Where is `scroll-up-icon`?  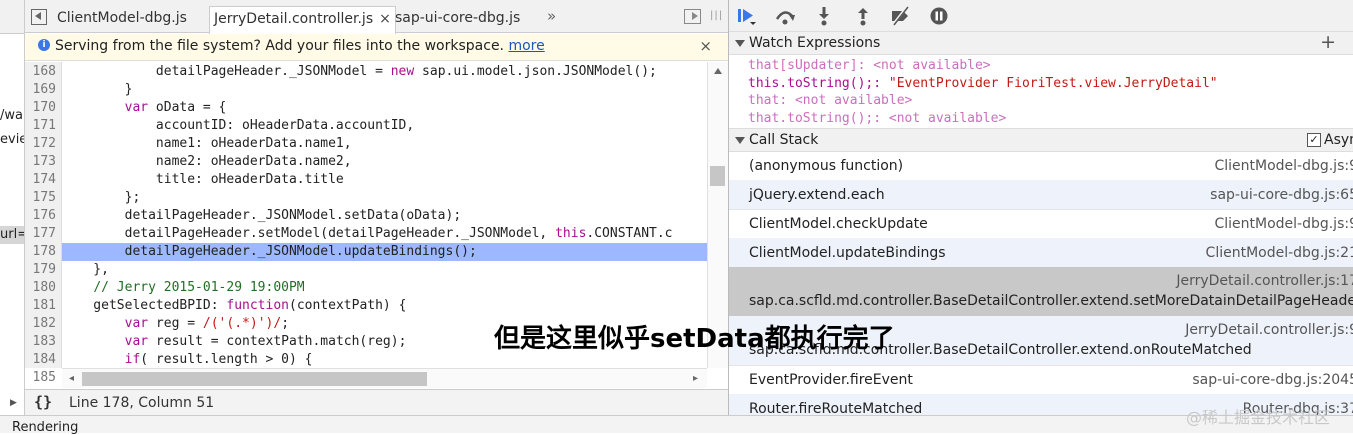
scroll-up-icon is located at coordinates (718, 71).